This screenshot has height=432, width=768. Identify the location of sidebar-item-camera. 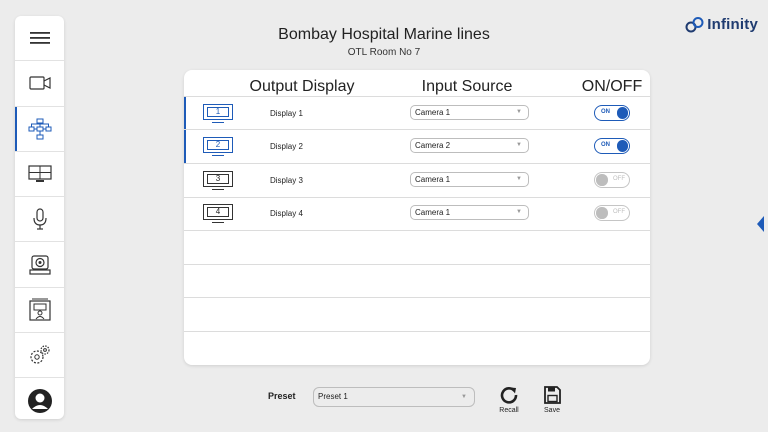
(39, 84).